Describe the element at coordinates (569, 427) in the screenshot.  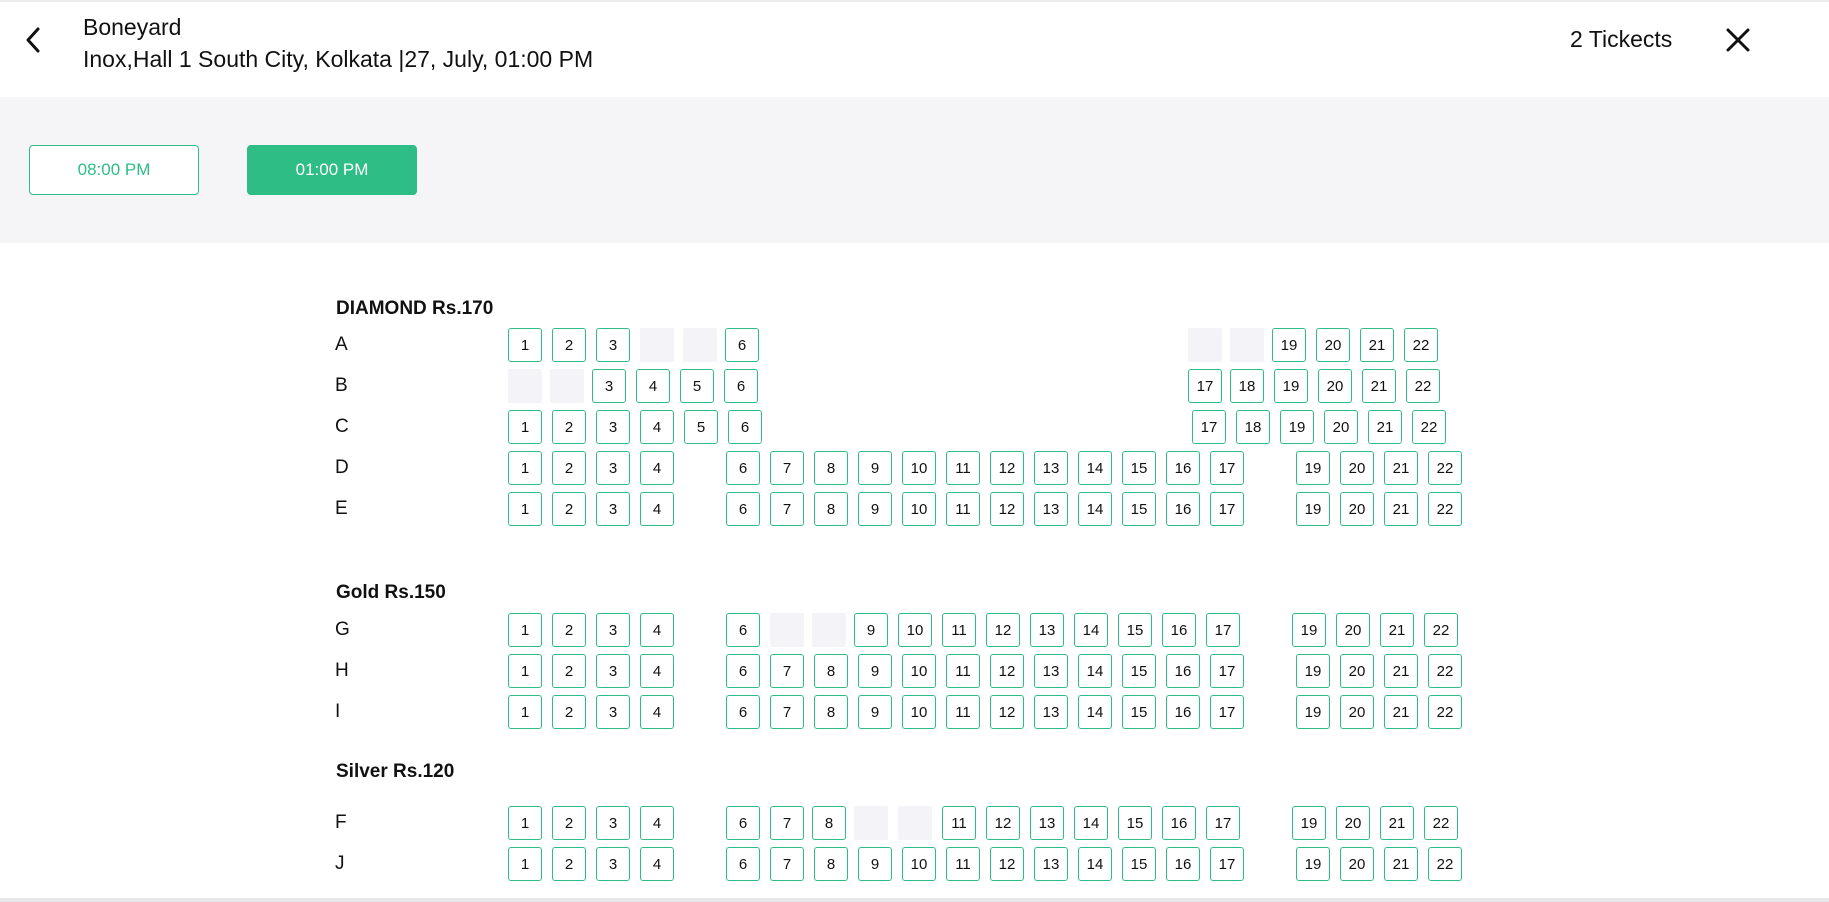
I see `seat-c2: 2` at that location.